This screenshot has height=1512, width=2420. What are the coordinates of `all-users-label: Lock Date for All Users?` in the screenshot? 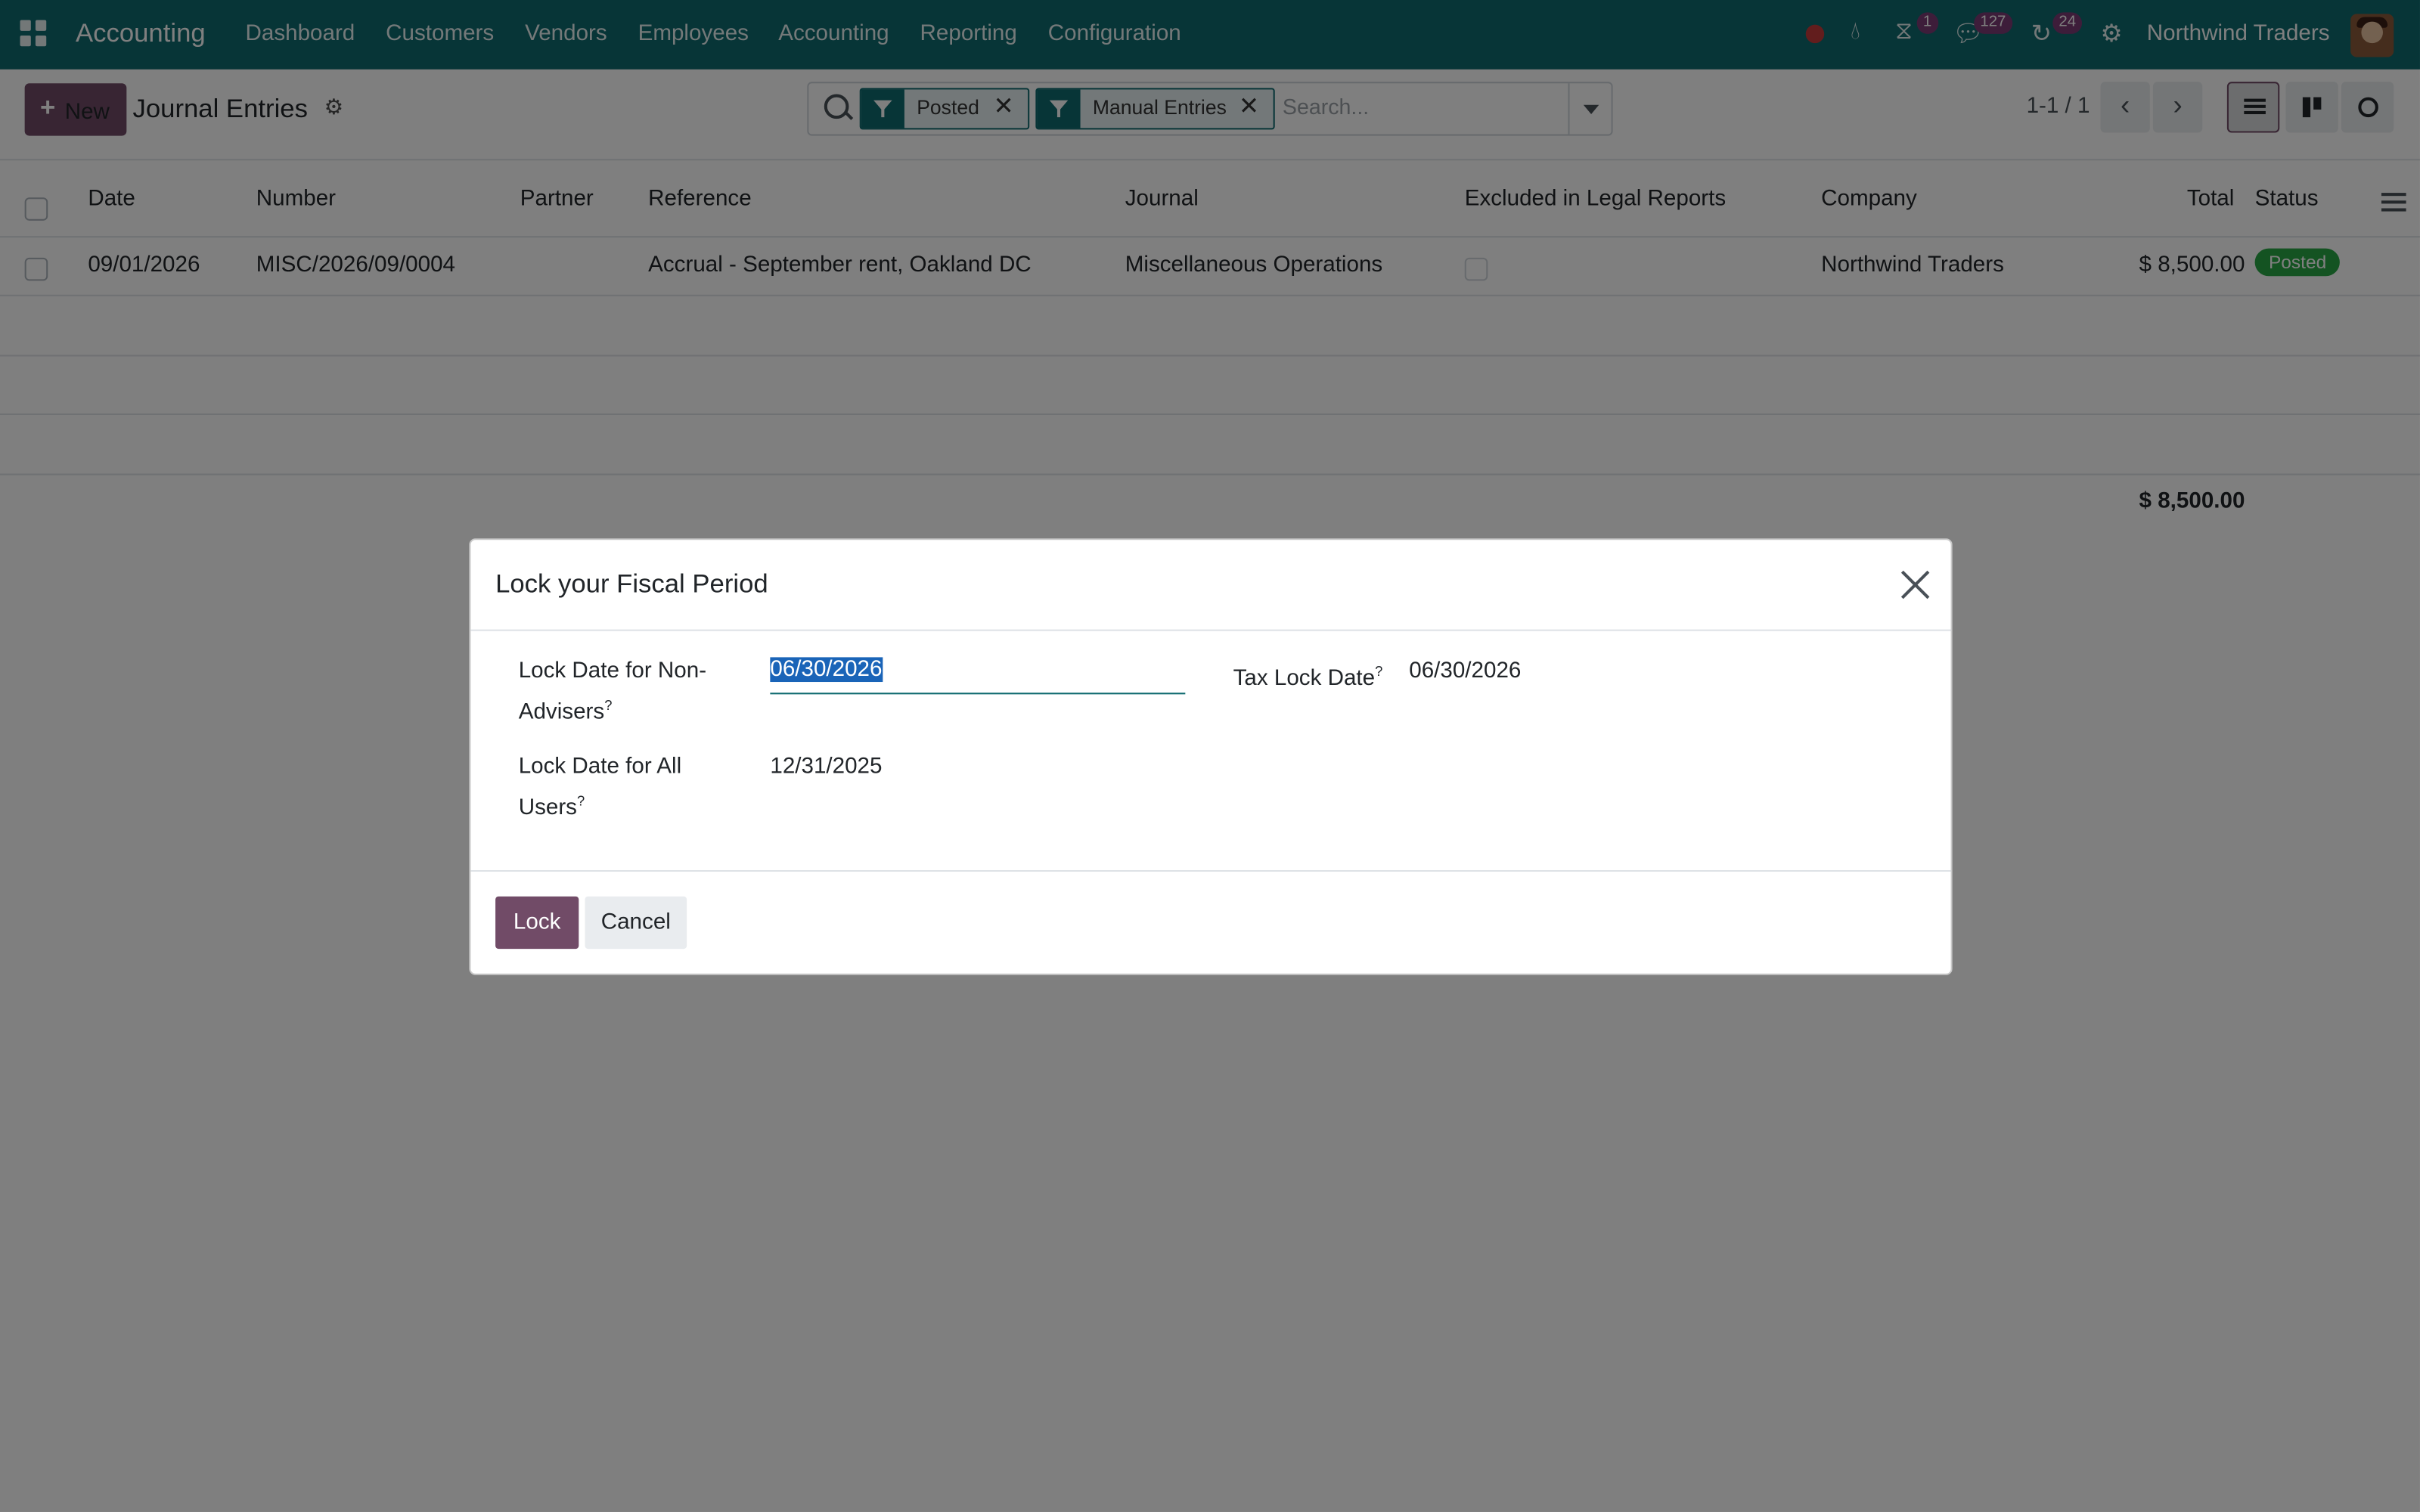 It's located at (627, 788).